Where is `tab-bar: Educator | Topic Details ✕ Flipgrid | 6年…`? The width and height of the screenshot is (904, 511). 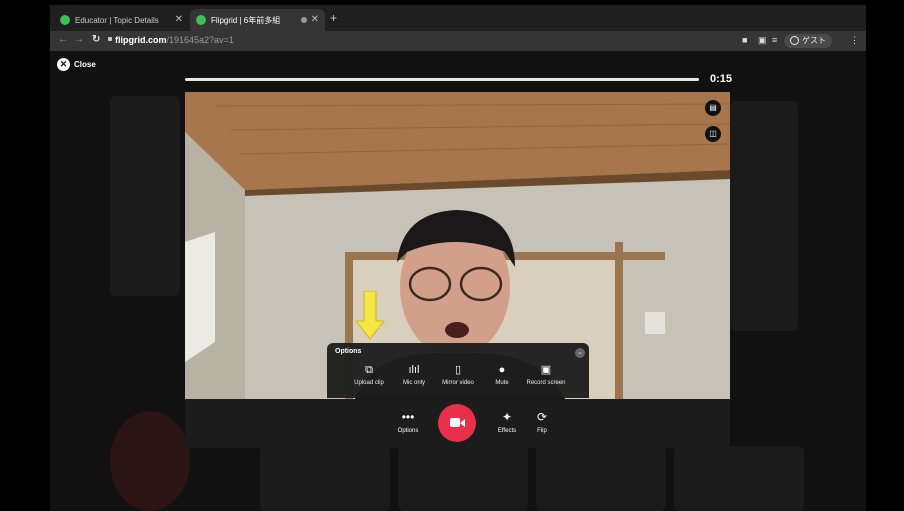 tab-bar: Educator | Topic Details ✕ Flipgrid | 6年… is located at coordinates (458, 18).